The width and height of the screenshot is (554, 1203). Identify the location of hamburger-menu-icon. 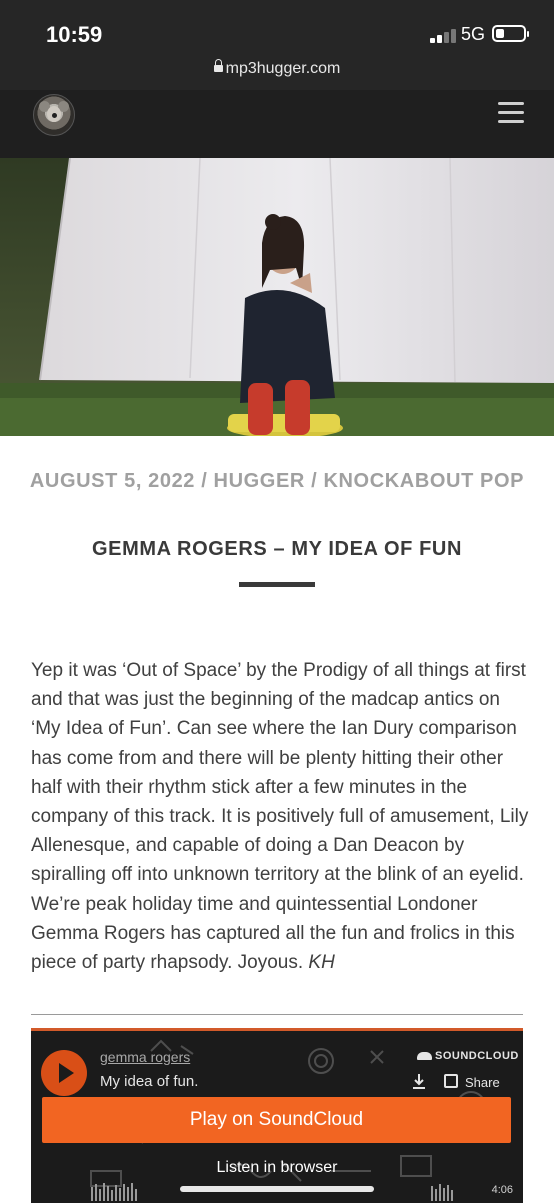
(511, 113).